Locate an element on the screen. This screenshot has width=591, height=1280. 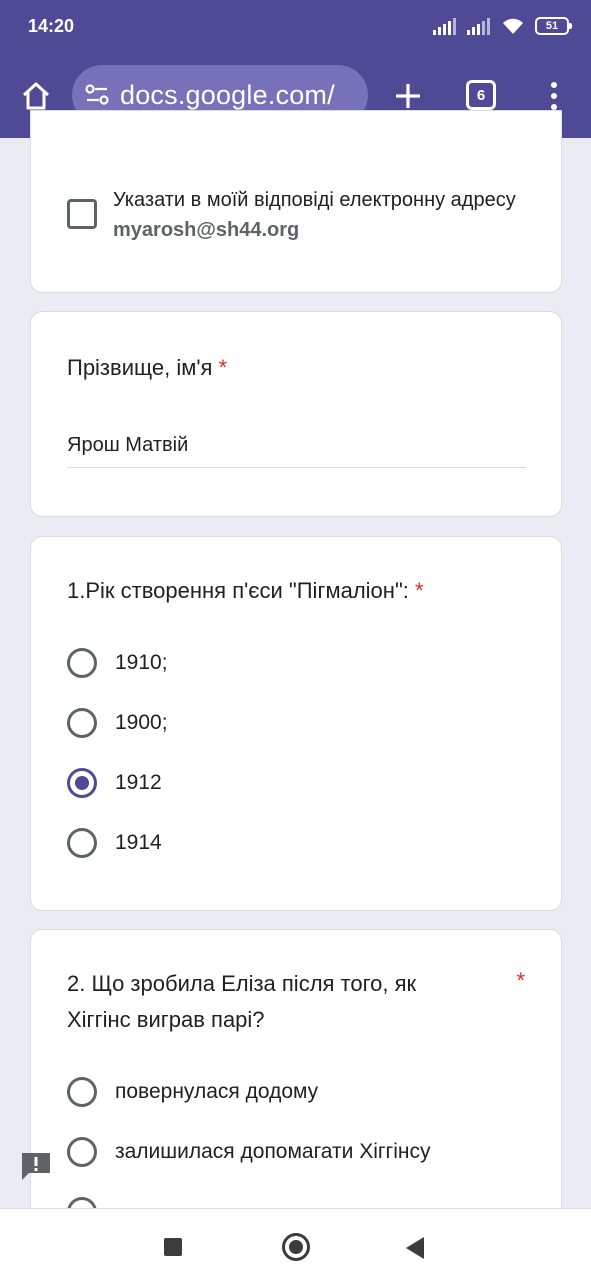
battery-icon: 51 is located at coordinates (553, 26).